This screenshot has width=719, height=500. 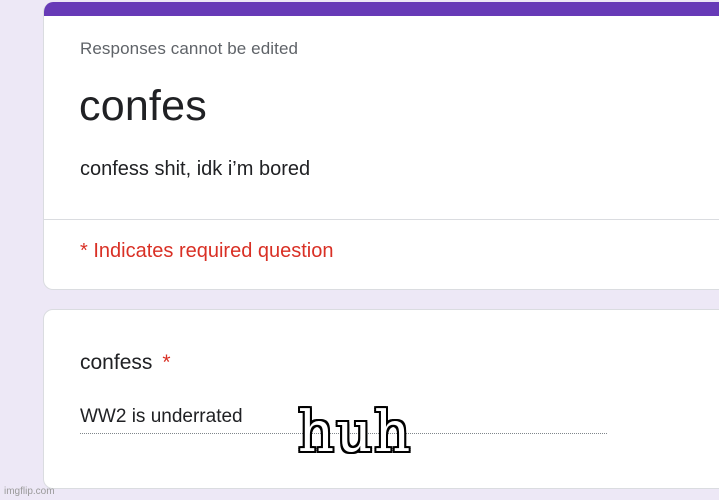 What do you see at coordinates (116, 362) in the screenshot?
I see `question-label: confess` at bounding box center [116, 362].